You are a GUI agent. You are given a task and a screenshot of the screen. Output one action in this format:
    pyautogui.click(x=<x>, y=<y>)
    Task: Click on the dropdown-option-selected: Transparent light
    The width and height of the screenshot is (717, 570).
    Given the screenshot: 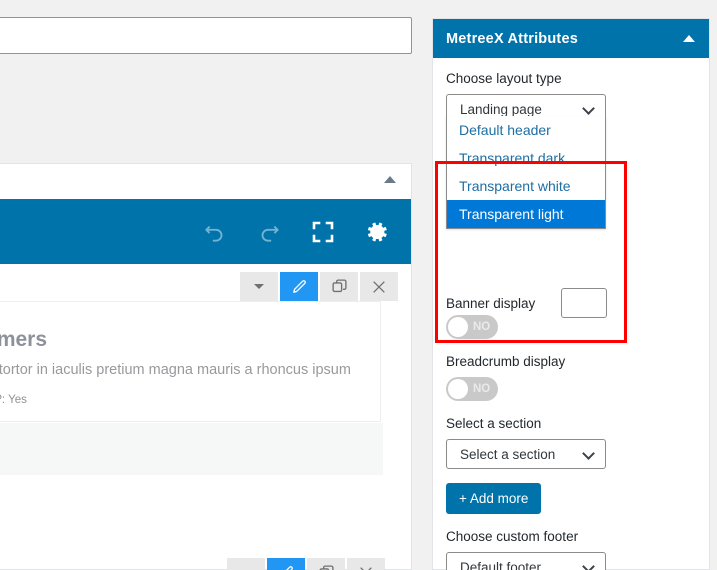 What is the action you would take?
    pyautogui.click(x=526, y=214)
    